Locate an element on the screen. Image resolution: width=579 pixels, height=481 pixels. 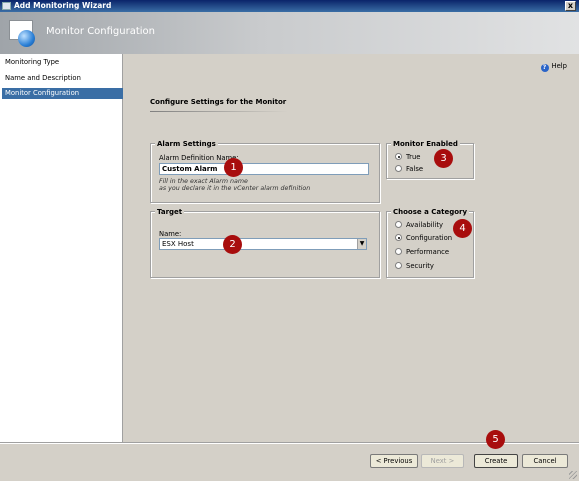
target-legend: Target is located at coordinates (170, 212).